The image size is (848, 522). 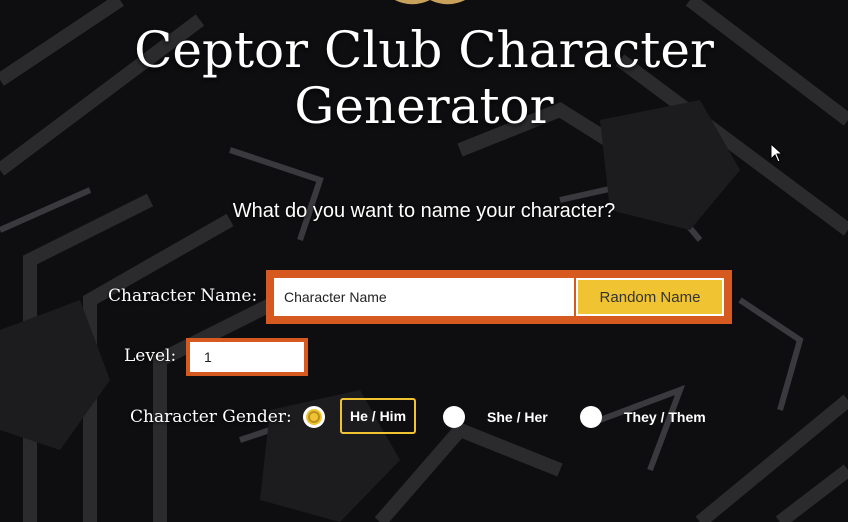 I want to click on title-line-1: Ceptor Club Character, so click(x=424, y=50).